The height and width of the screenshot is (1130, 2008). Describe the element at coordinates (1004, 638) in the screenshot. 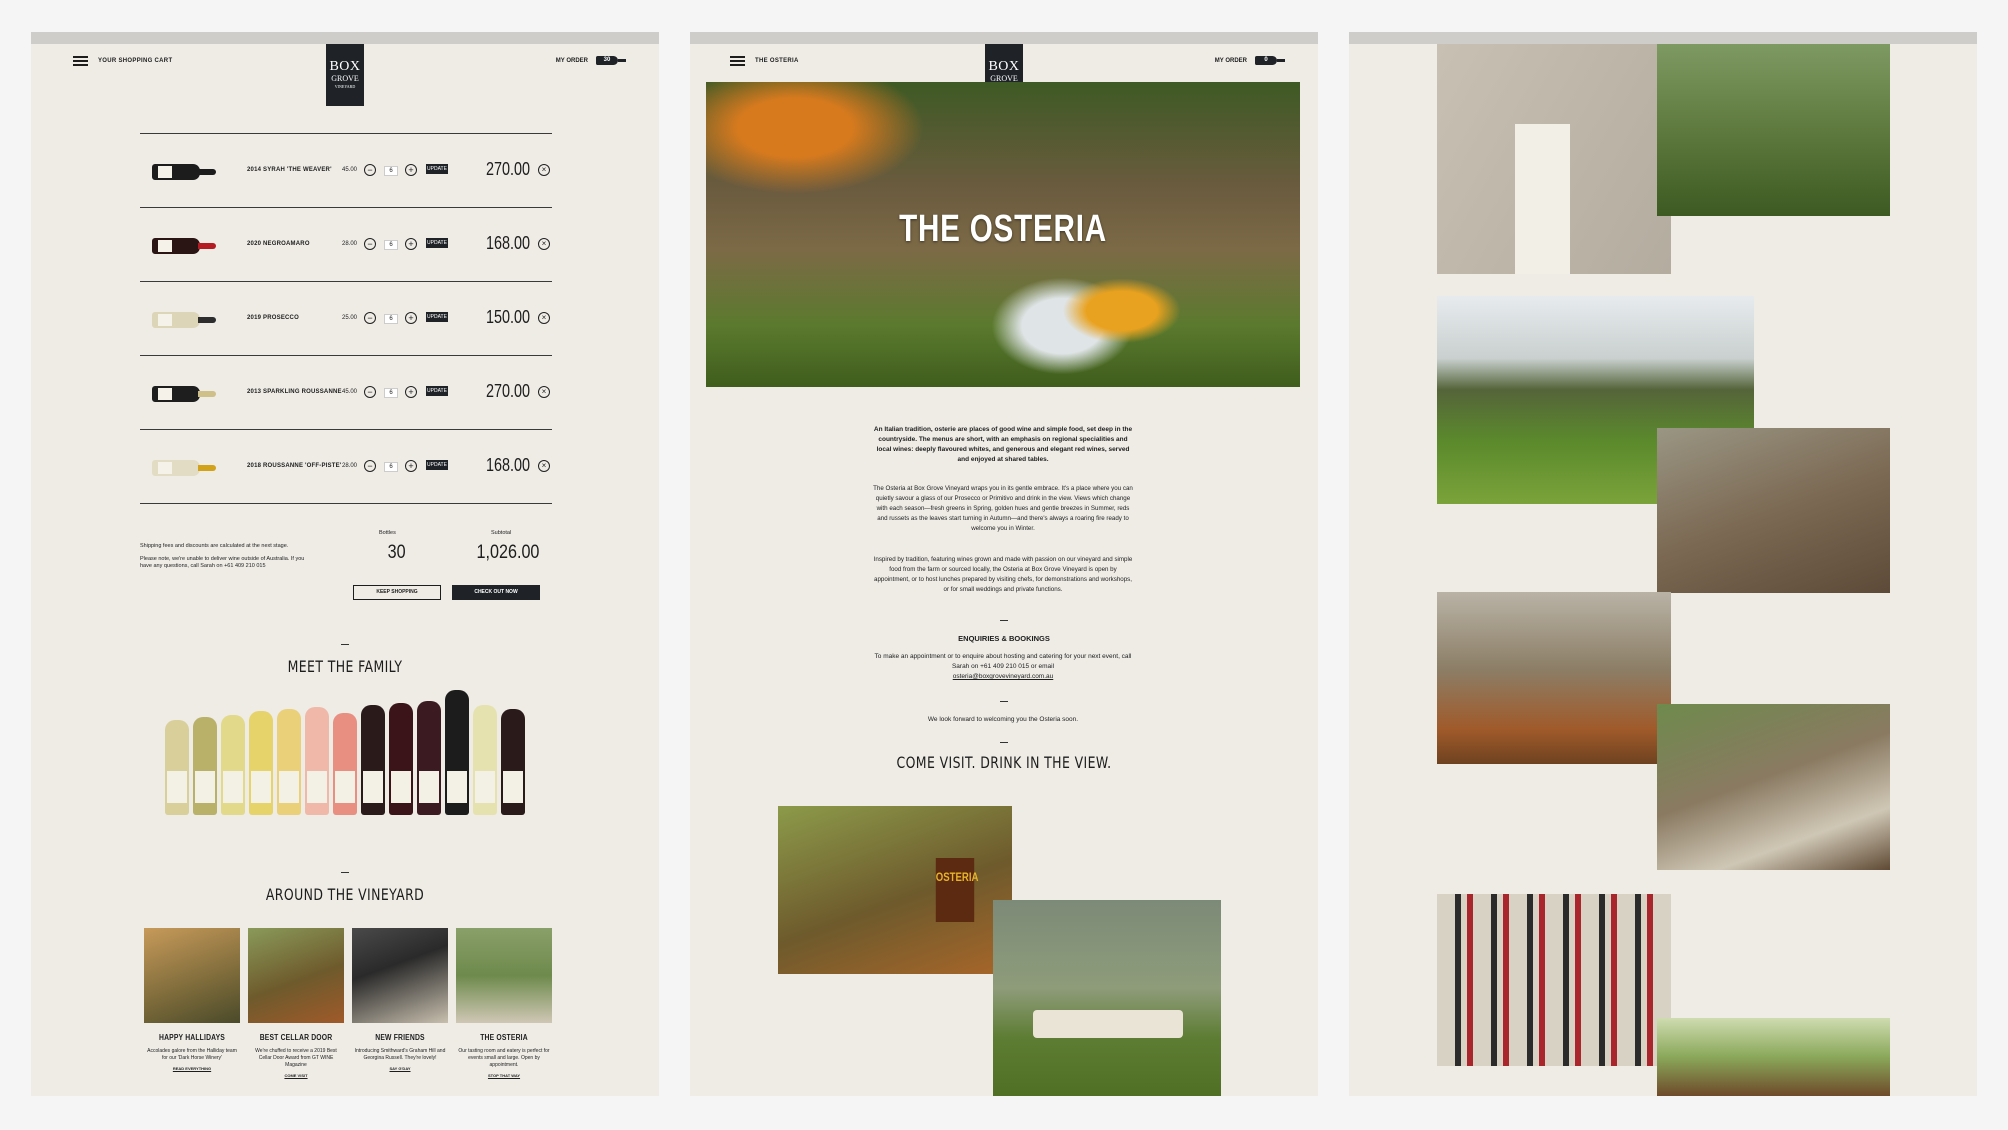

I see `enquiries-heading: ENQUIRIES & BOOKINGS` at that location.